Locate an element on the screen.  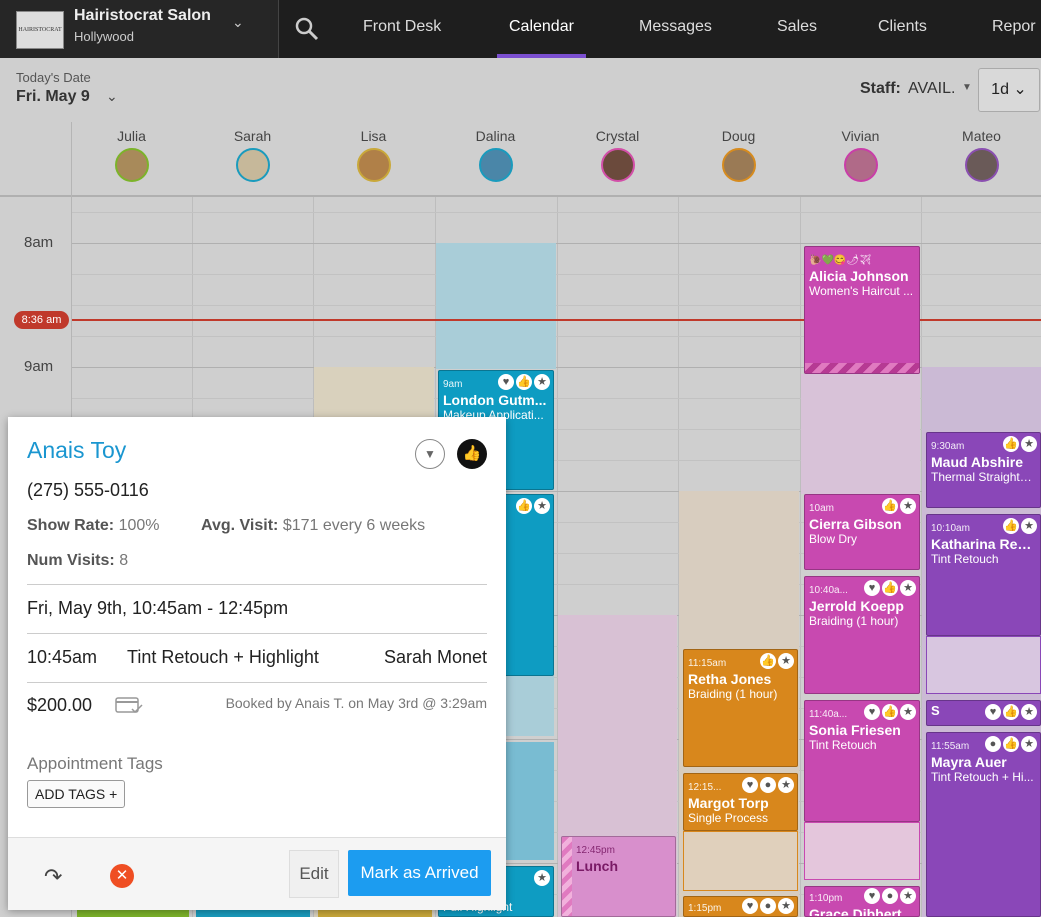
nav-calendar: Calendar is located at coordinates (541, 29).